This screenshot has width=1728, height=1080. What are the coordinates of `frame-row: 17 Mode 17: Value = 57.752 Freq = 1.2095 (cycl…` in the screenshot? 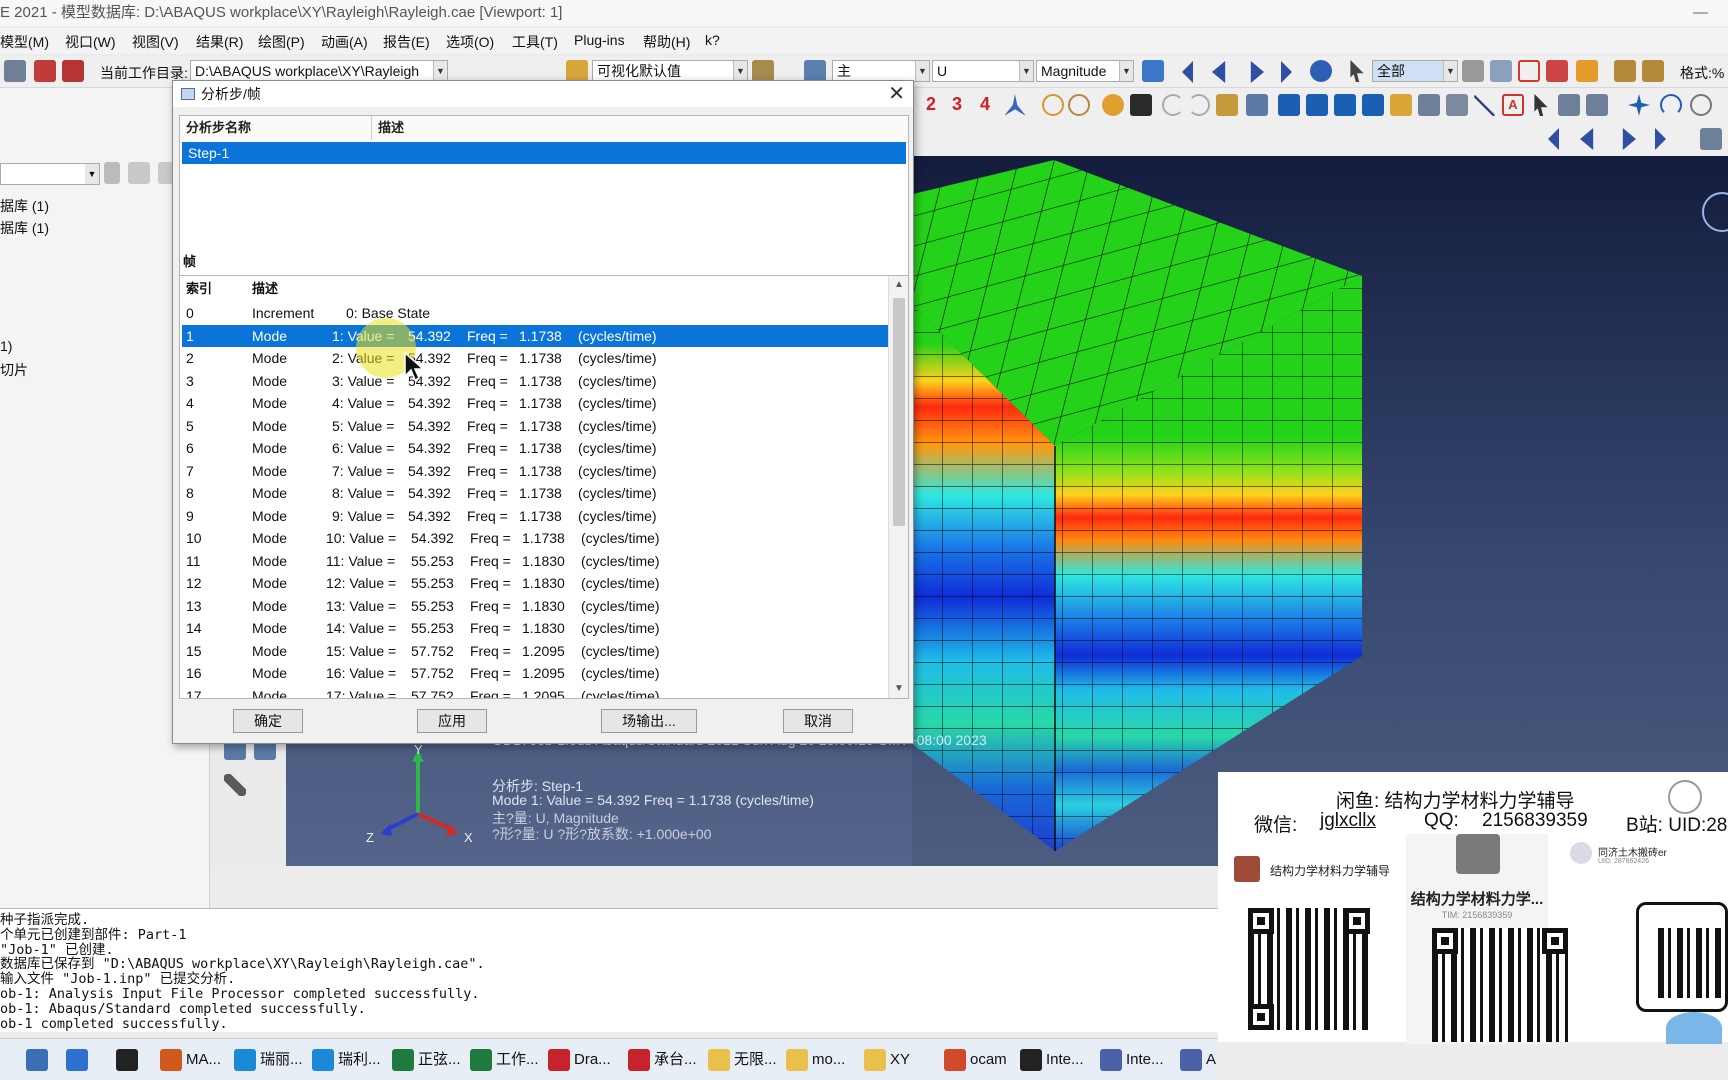 It's located at (536, 692).